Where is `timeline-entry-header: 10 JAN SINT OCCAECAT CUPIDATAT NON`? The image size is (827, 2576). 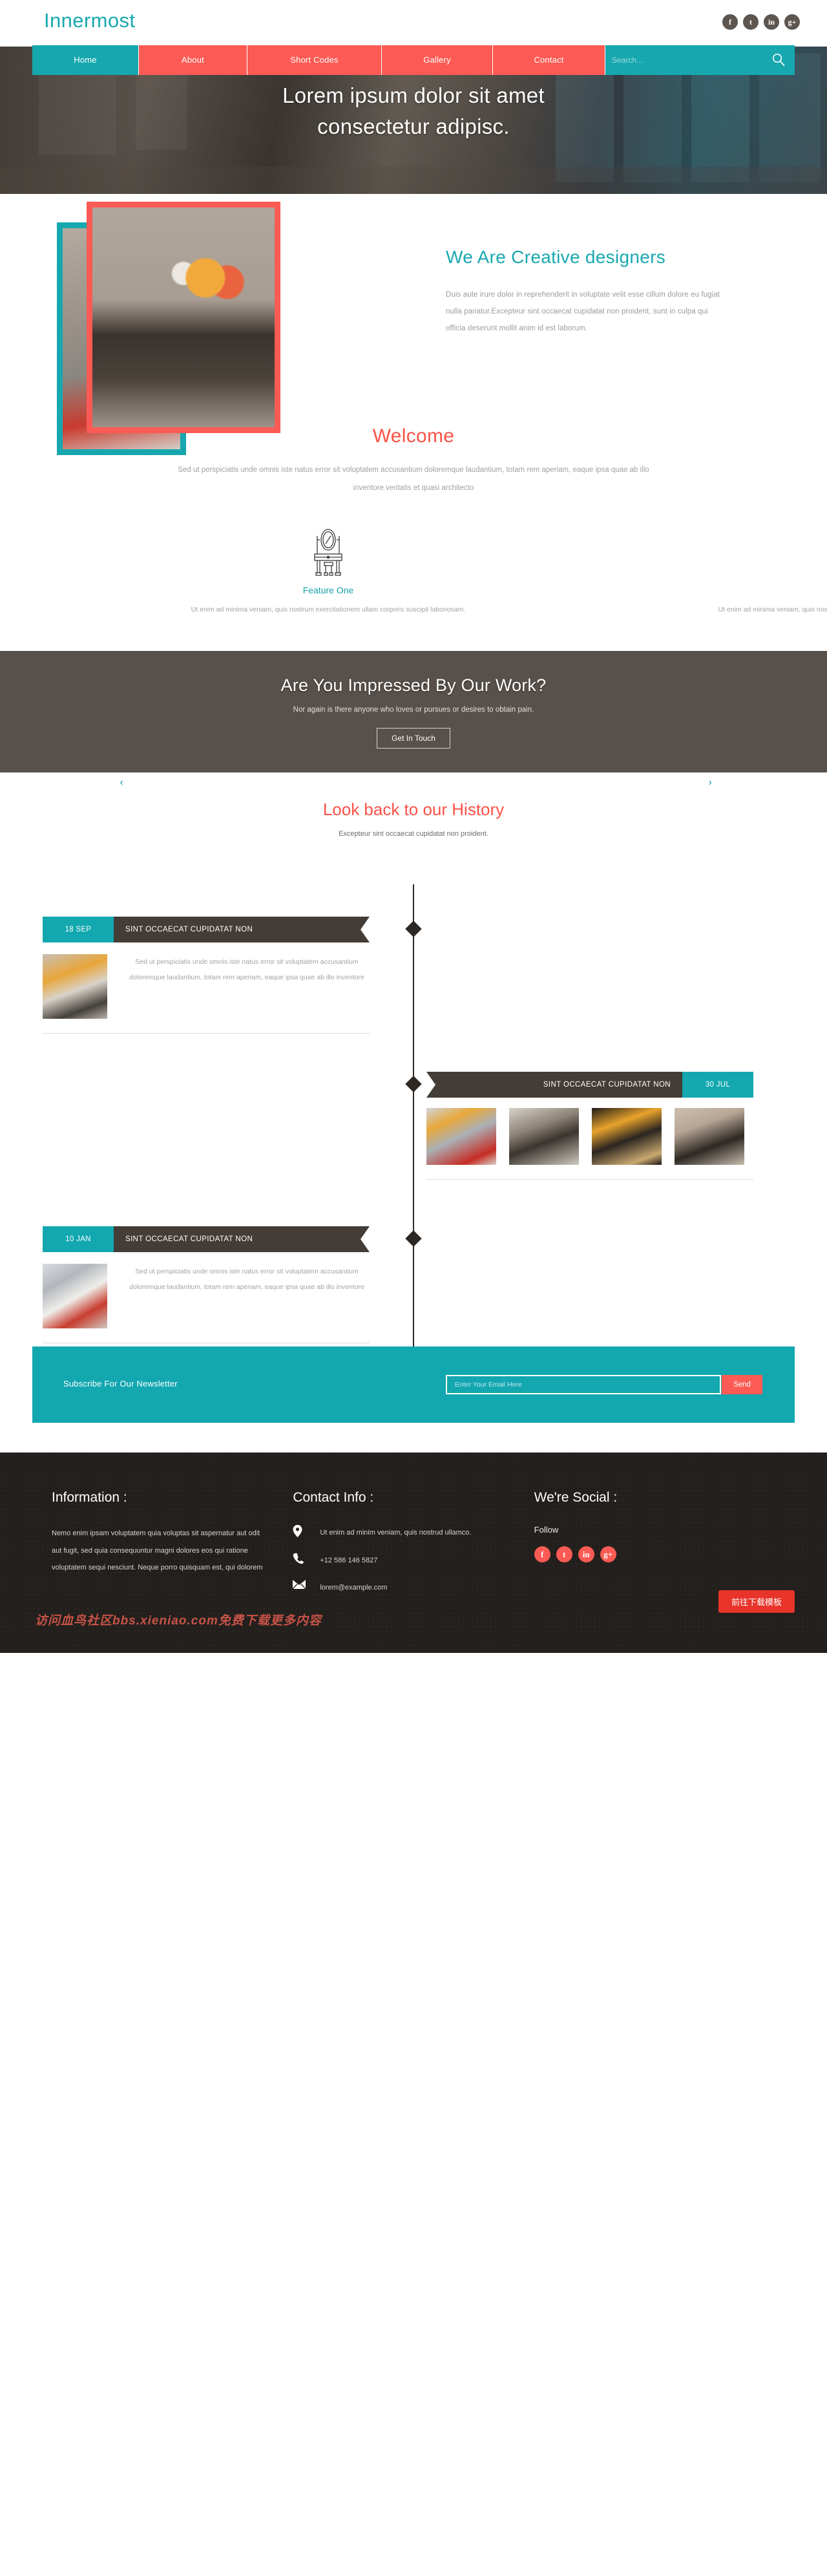 timeline-entry-header: 10 JAN SINT OCCAECAT CUPIDATAT NON is located at coordinates (206, 1239).